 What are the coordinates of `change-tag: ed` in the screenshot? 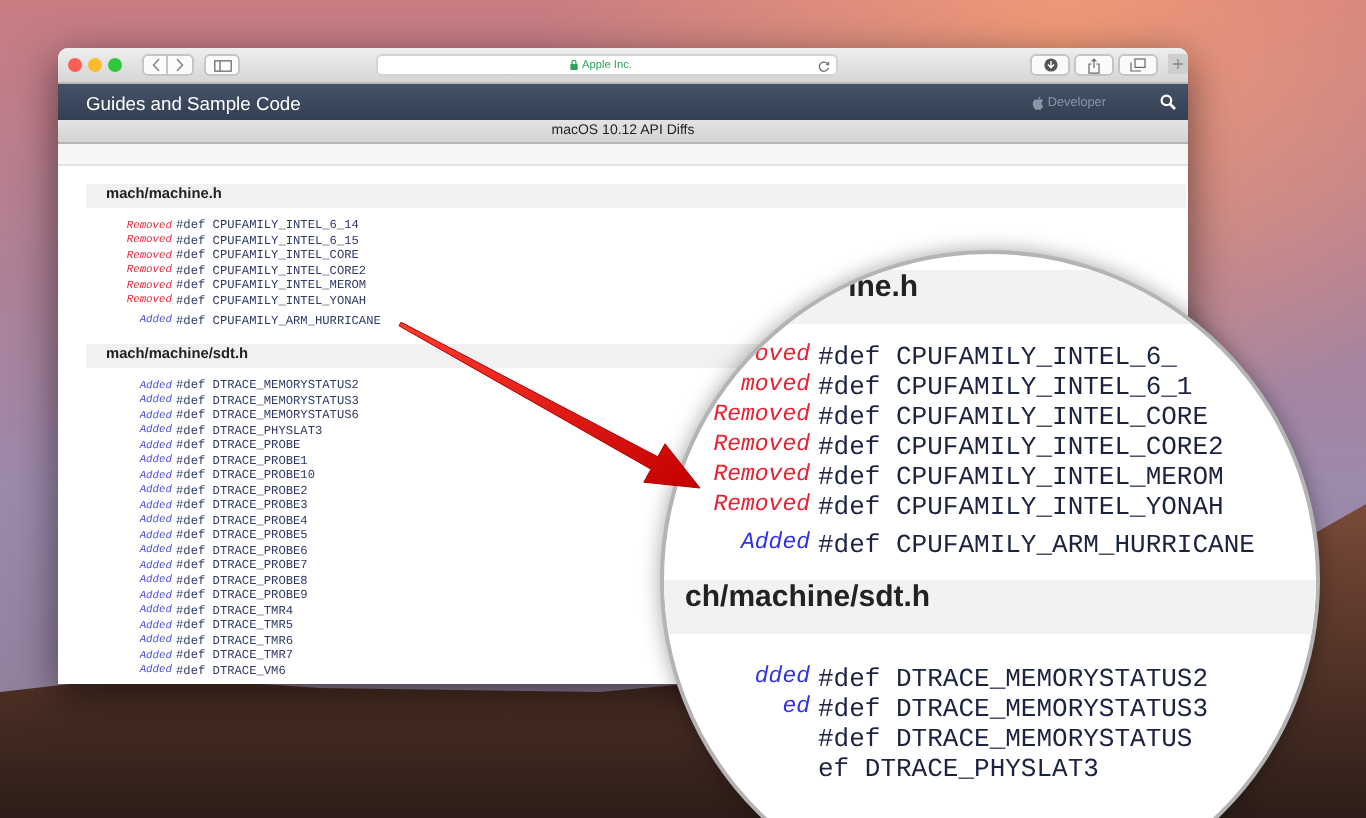 It's located at (796, 709).